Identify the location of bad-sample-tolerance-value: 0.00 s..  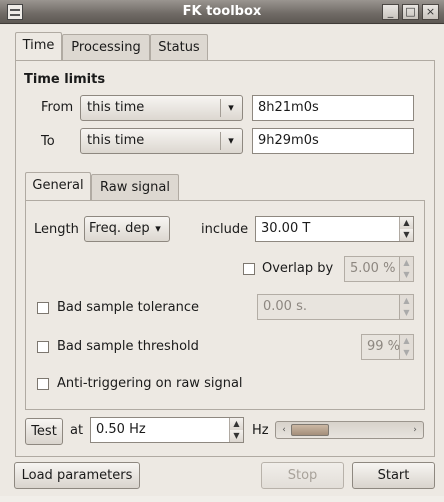
(285, 306).